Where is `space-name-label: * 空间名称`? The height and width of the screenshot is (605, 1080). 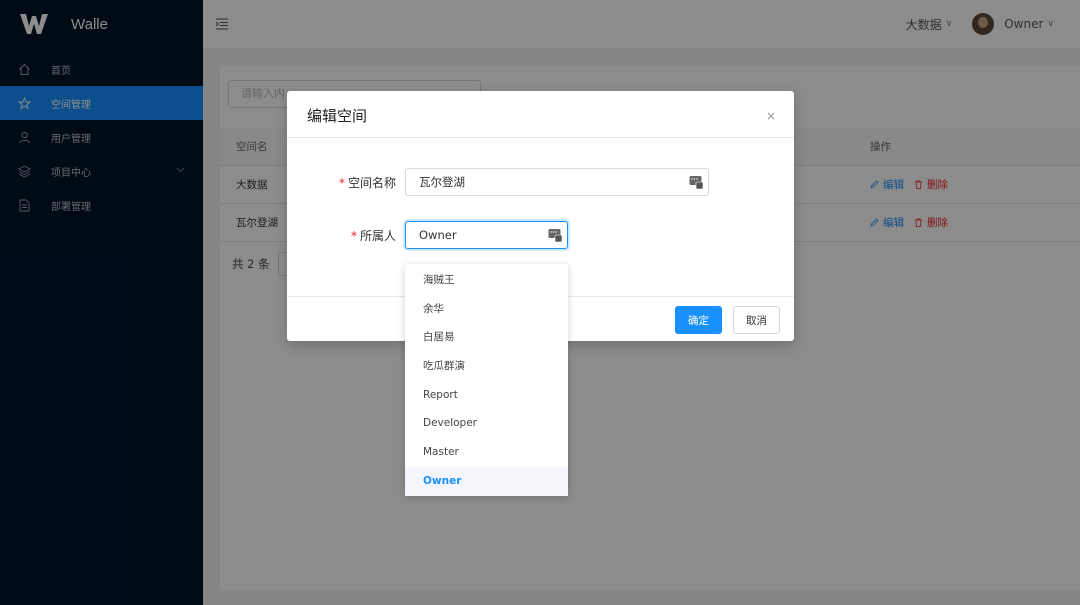
space-name-label: * 空间名称 is located at coordinates (367, 182).